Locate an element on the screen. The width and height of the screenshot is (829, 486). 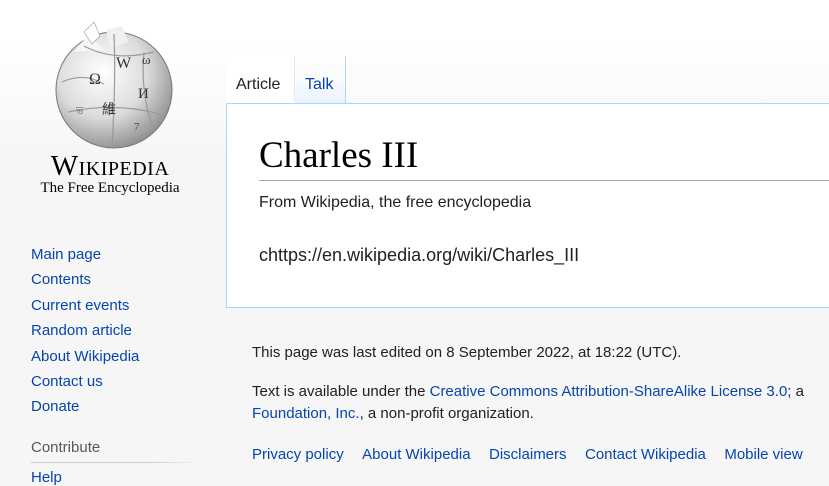
sidebar-item-random-article: Random article is located at coordinates (85, 330).